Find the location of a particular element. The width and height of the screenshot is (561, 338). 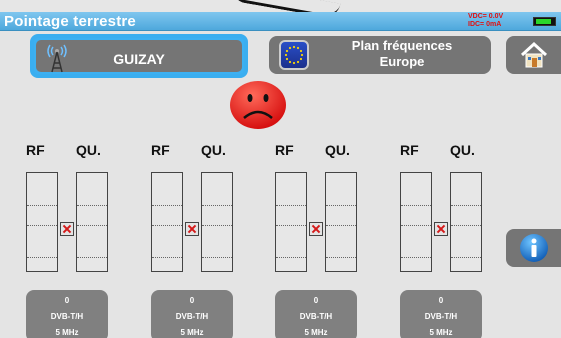

home-icon is located at coordinates (534, 54).